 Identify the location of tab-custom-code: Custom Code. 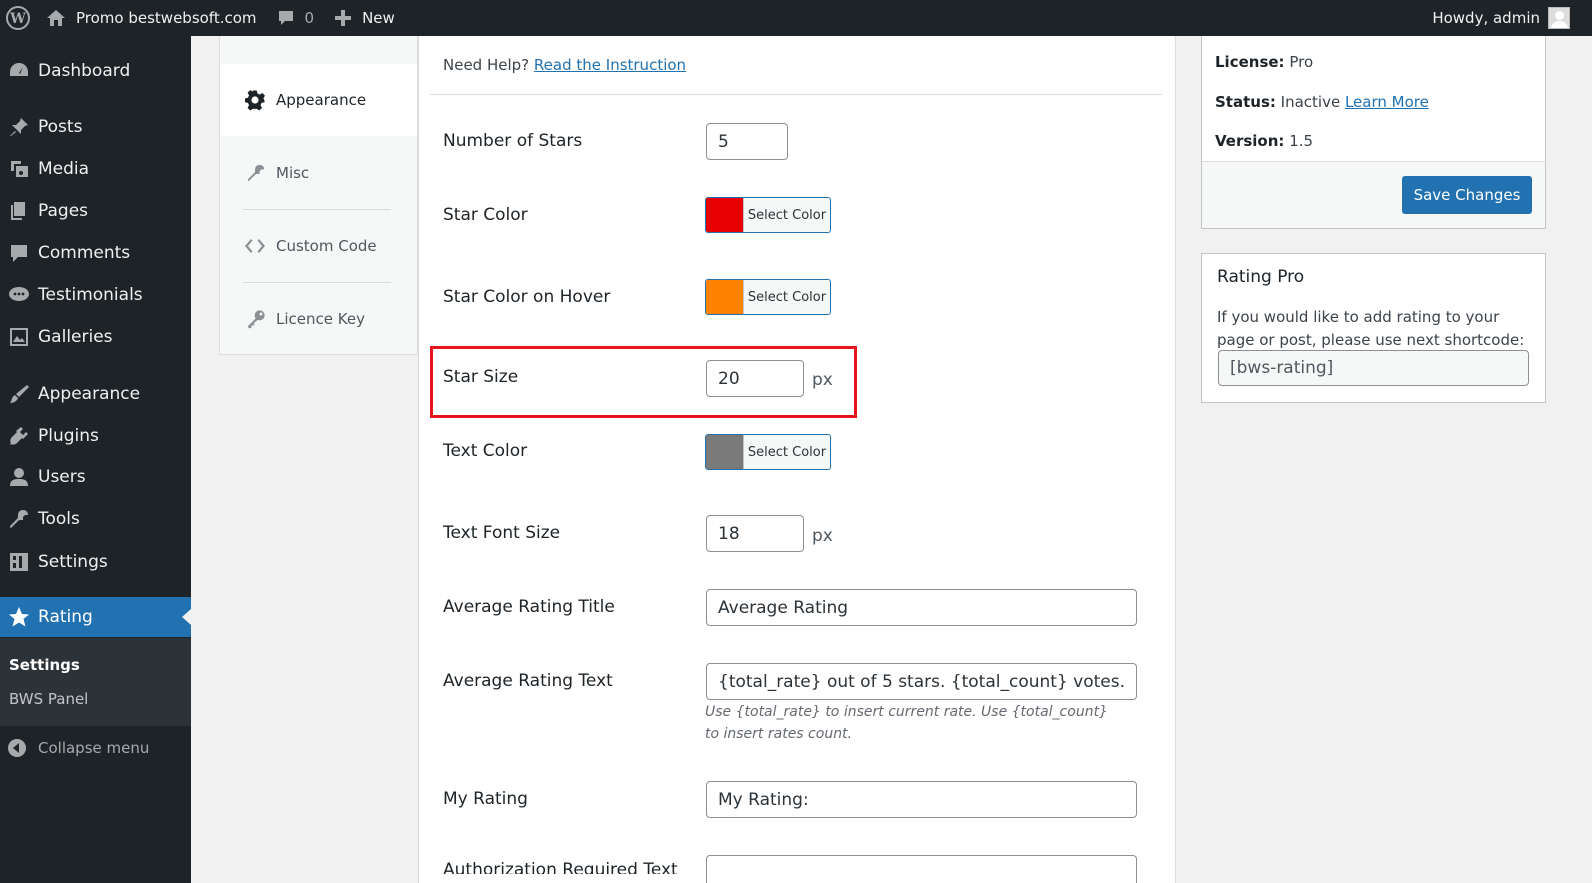
(318, 246).